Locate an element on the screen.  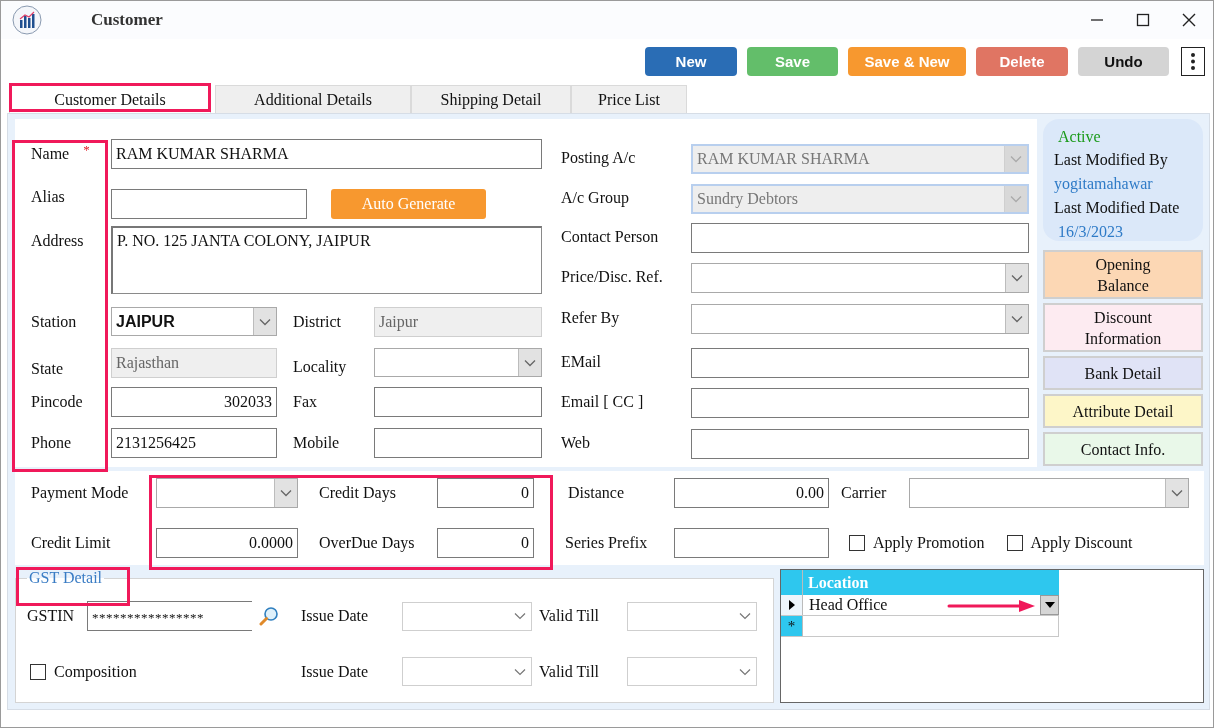
carrier-dropdown is located at coordinates (1049, 493).